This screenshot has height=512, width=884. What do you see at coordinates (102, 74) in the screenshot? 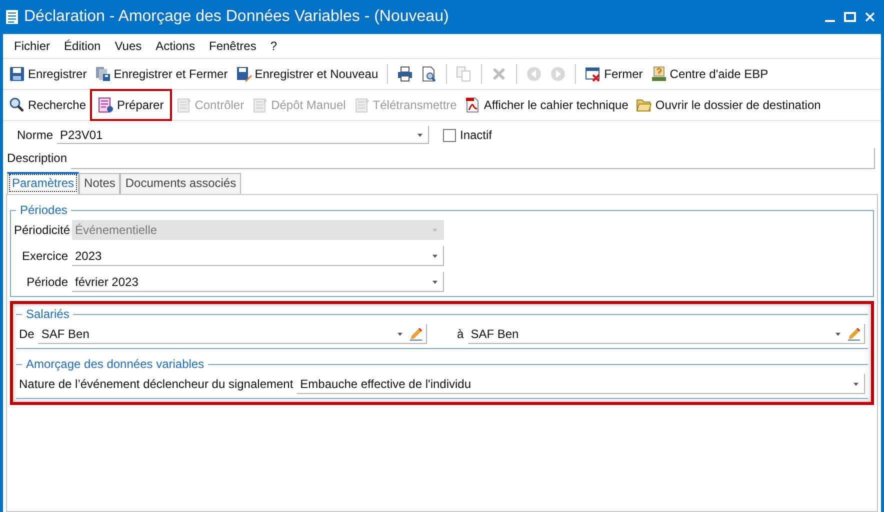
I see `documents-icon` at bounding box center [102, 74].